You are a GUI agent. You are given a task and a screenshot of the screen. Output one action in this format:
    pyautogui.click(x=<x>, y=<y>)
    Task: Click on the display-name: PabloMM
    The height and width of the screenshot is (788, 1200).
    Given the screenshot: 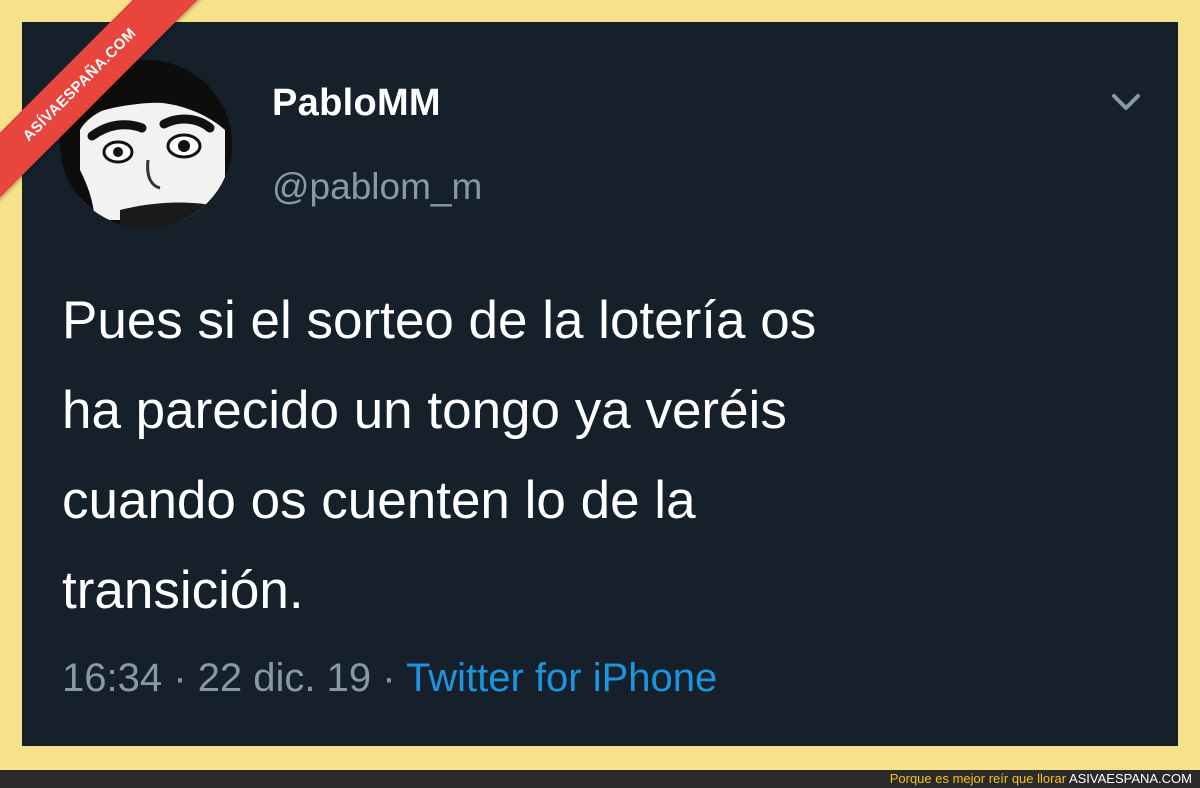 What is the action you would take?
    pyautogui.click(x=356, y=103)
    